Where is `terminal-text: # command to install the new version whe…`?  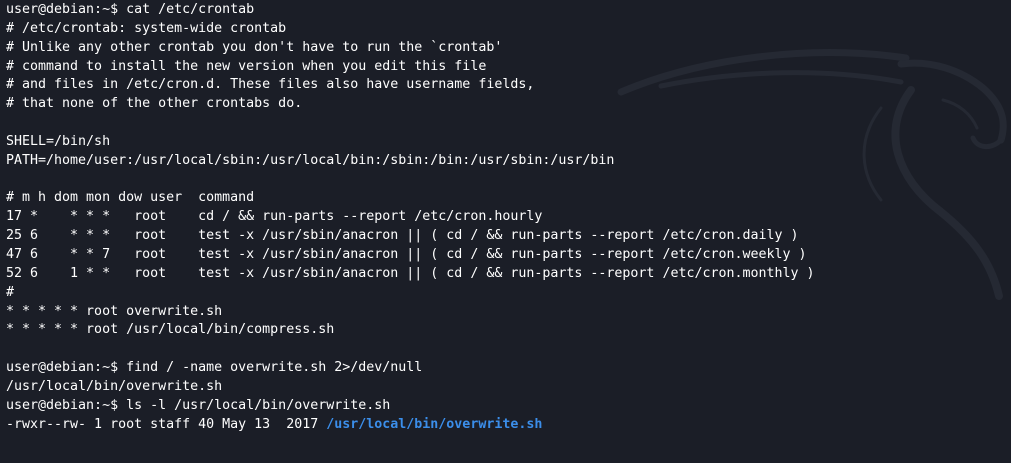 terminal-text: # command to install the new version whe… is located at coordinates (246, 66).